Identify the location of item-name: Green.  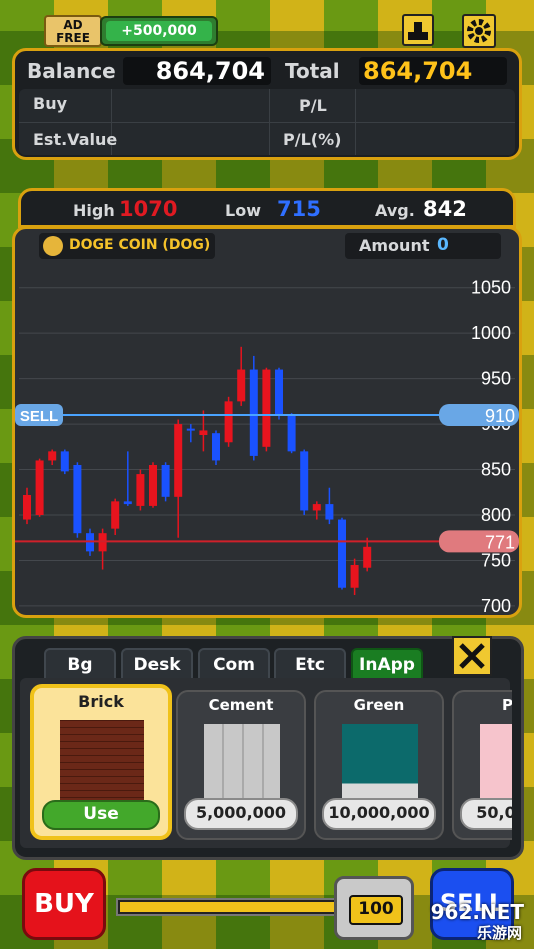
(379, 705).